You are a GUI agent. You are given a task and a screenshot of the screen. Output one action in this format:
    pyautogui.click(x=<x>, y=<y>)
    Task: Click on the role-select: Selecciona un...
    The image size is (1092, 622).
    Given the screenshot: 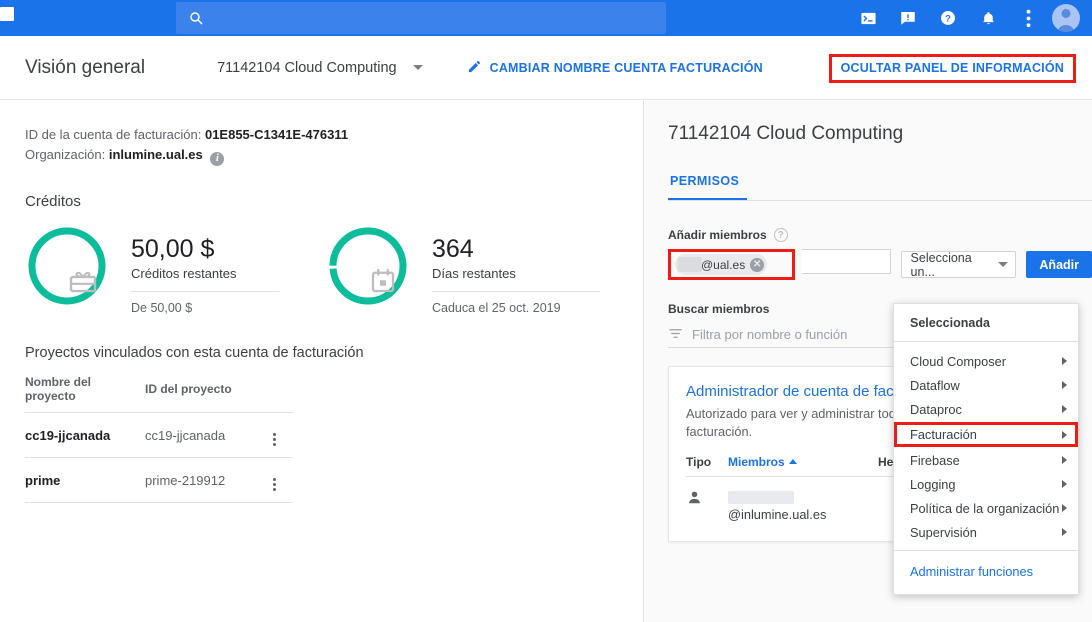 What is the action you would take?
    pyautogui.click(x=958, y=264)
    